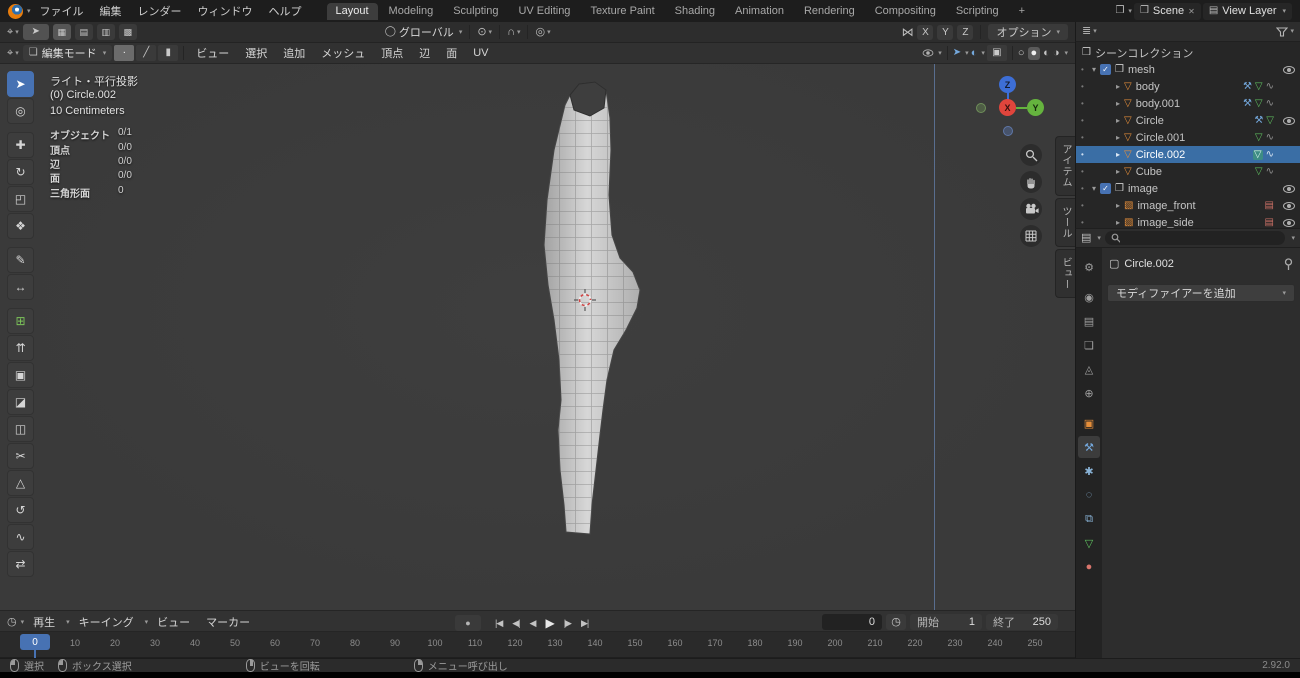  I want to click on shading-rendered-button: ◑, so click(1056, 53).